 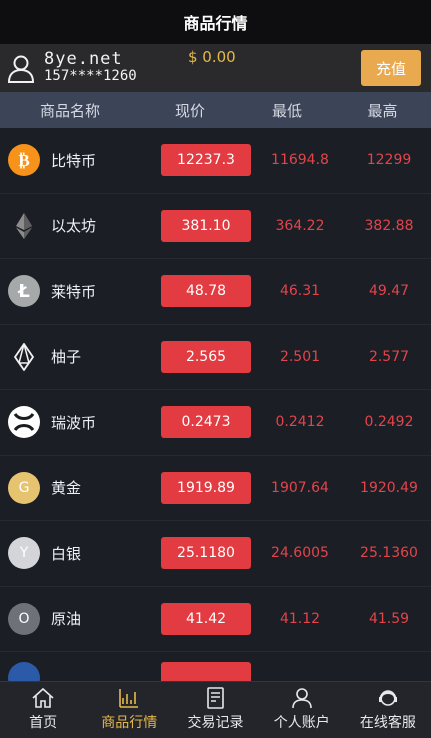 I want to click on tab-label: 首页, so click(x=43, y=723).